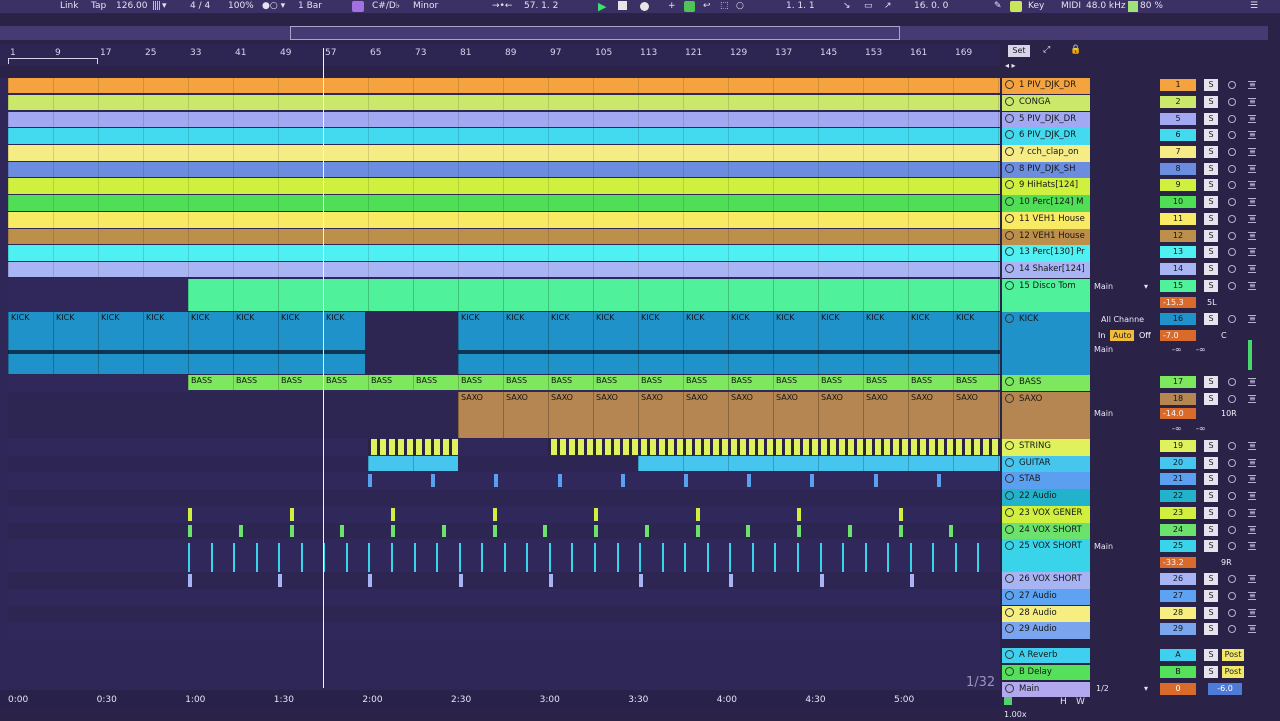 This screenshot has width=1280, height=721. Describe the element at coordinates (1046, 120) in the screenshot. I see `track-header-5: 5 PIV_DJK_DR` at that location.